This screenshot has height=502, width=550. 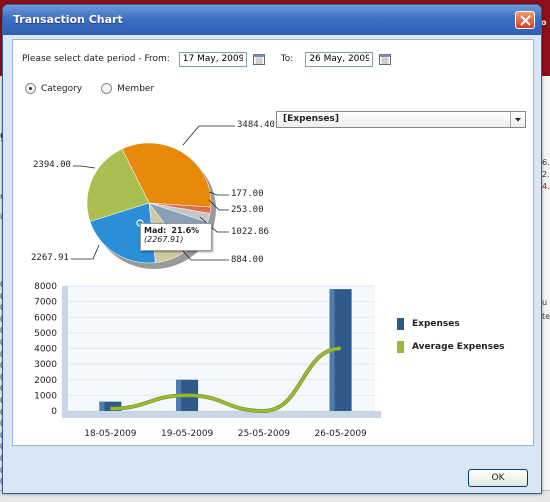 I want to click on axis-wall, so click(x=65, y=351).